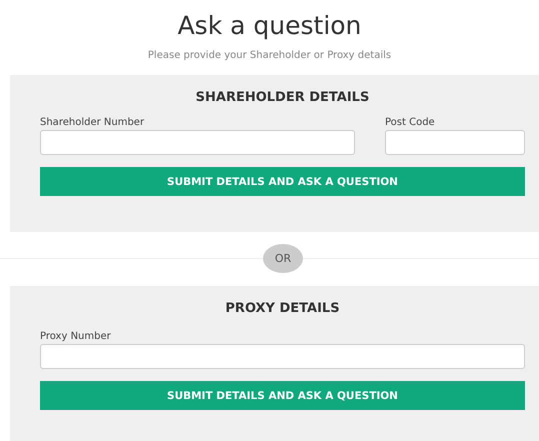 The image size is (539, 441). Describe the element at coordinates (269, 56) in the screenshot. I see `page-subtitle: Please provide your Shareholder or Proxy details` at that location.